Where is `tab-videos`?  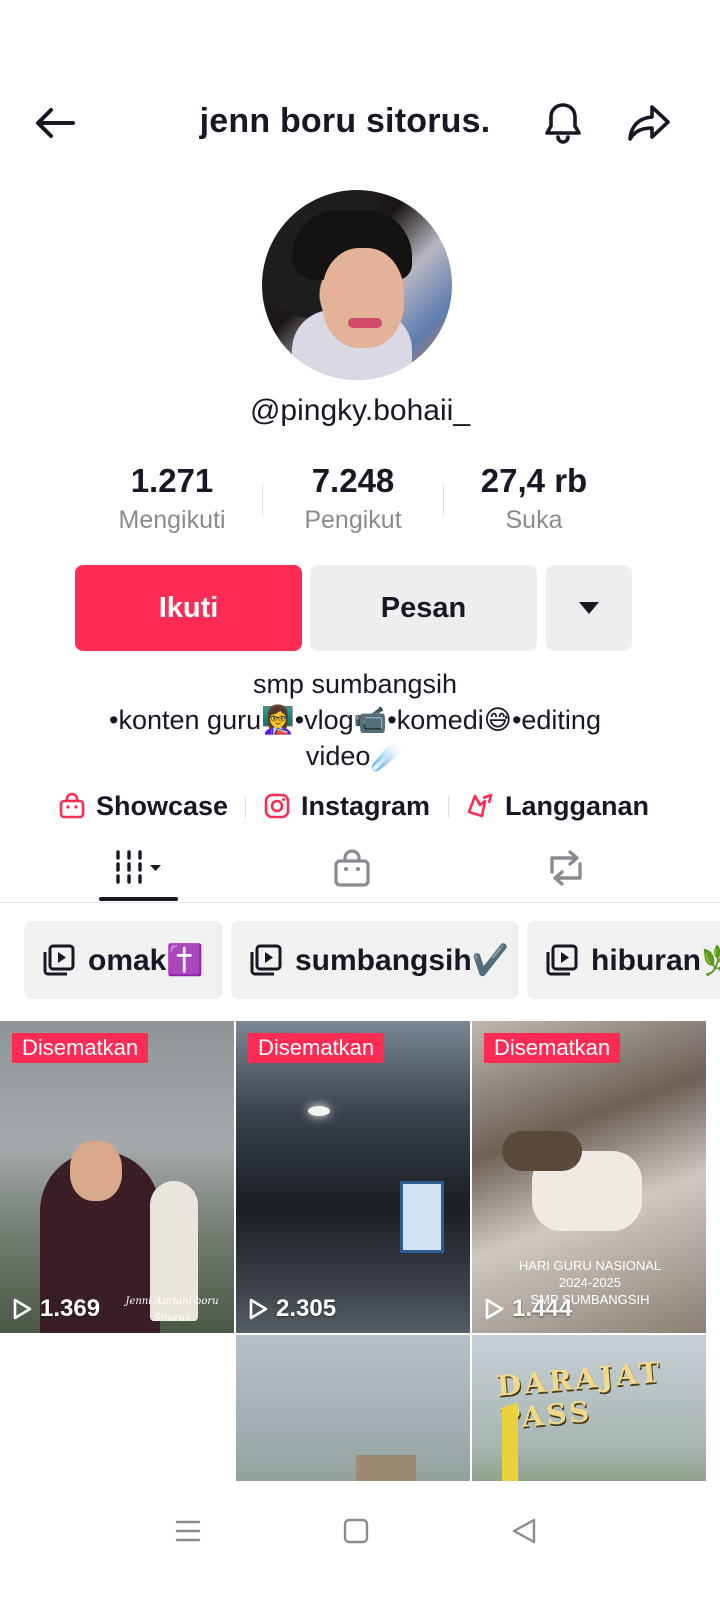 tab-videos is located at coordinates (140, 868).